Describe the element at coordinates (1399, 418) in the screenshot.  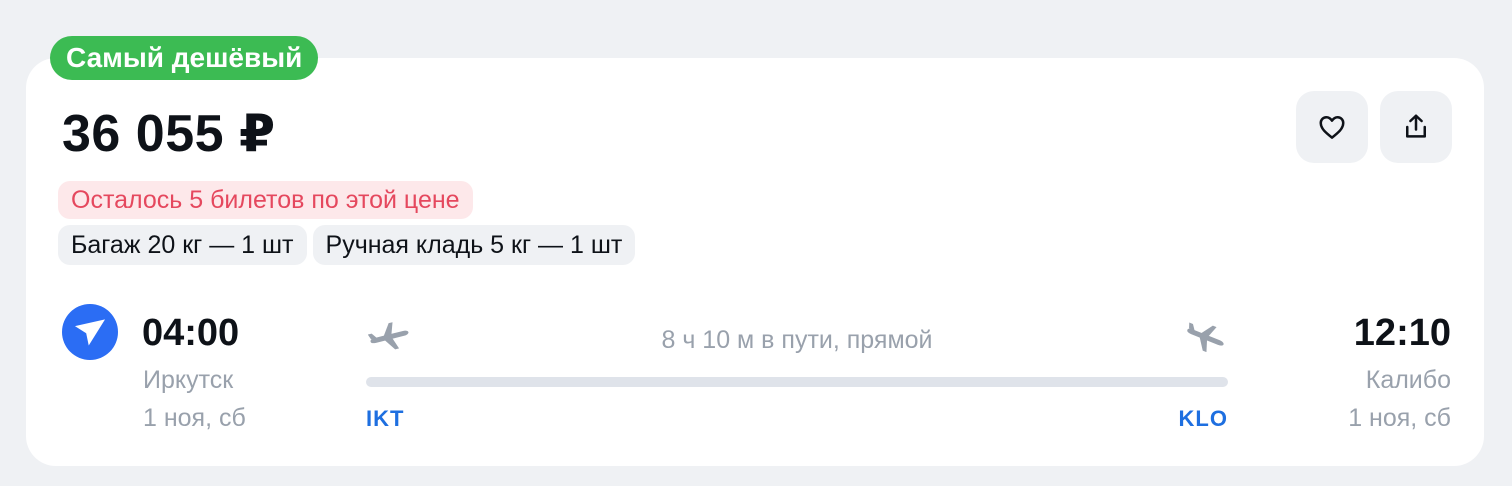
I see `arrival-date: 1 ноя, сб` at that location.